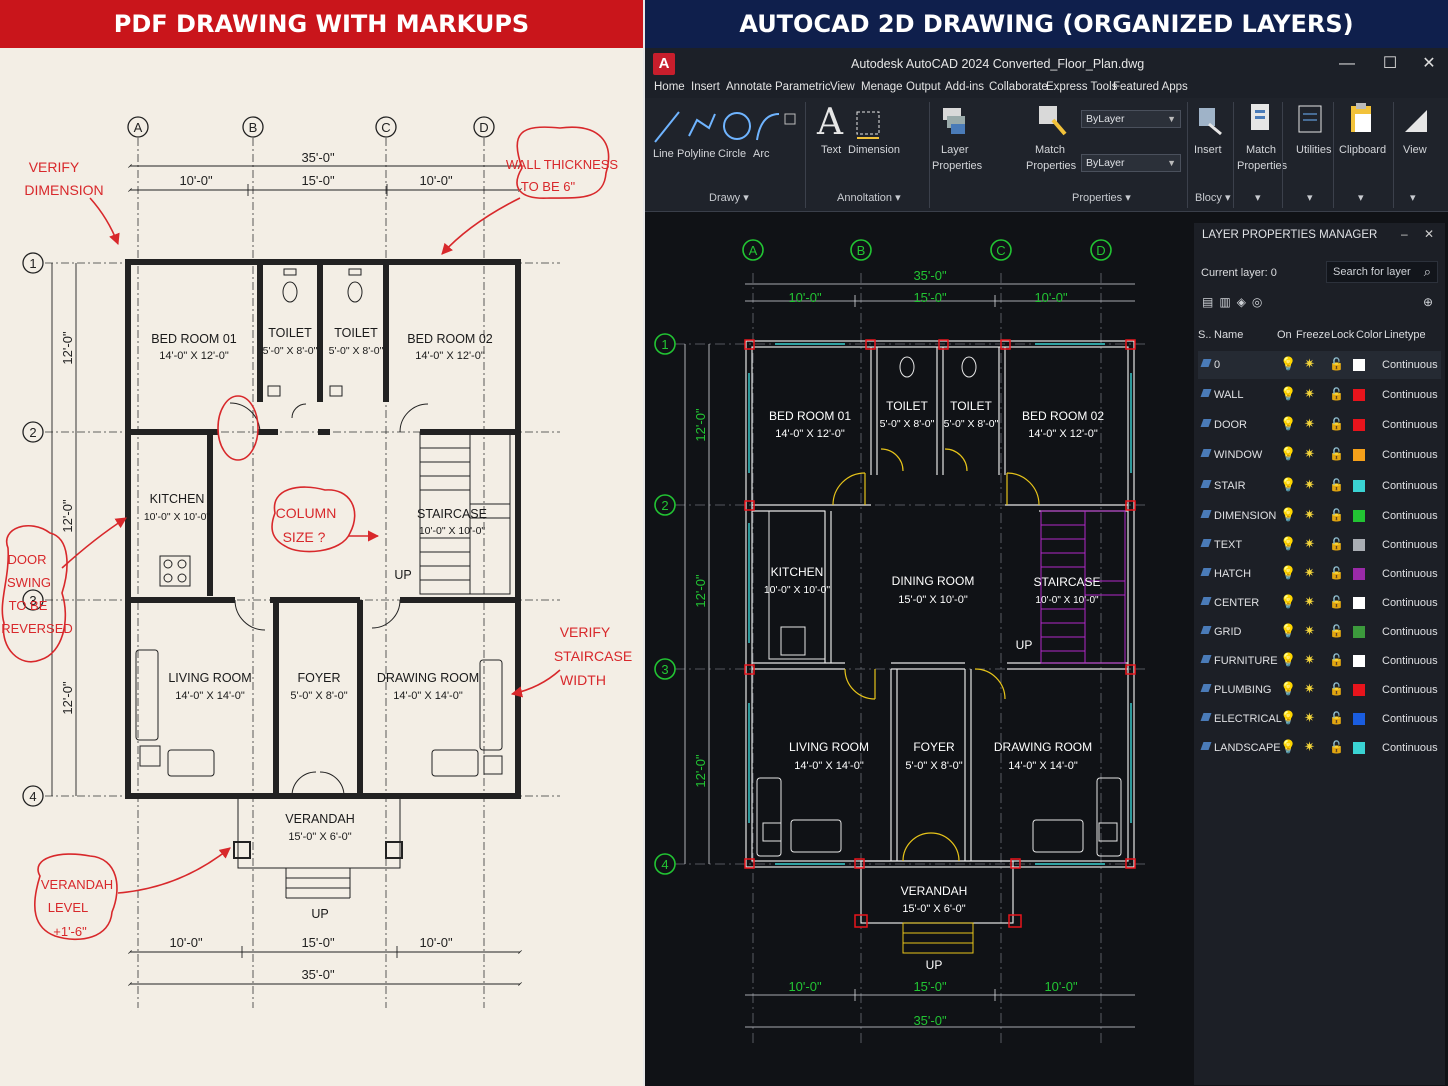 The width and height of the screenshot is (1448, 1086). Describe the element at coordinates (1150, 87) in the screenshot. I see `tab-featured-apps: Featured Apps` at that location.